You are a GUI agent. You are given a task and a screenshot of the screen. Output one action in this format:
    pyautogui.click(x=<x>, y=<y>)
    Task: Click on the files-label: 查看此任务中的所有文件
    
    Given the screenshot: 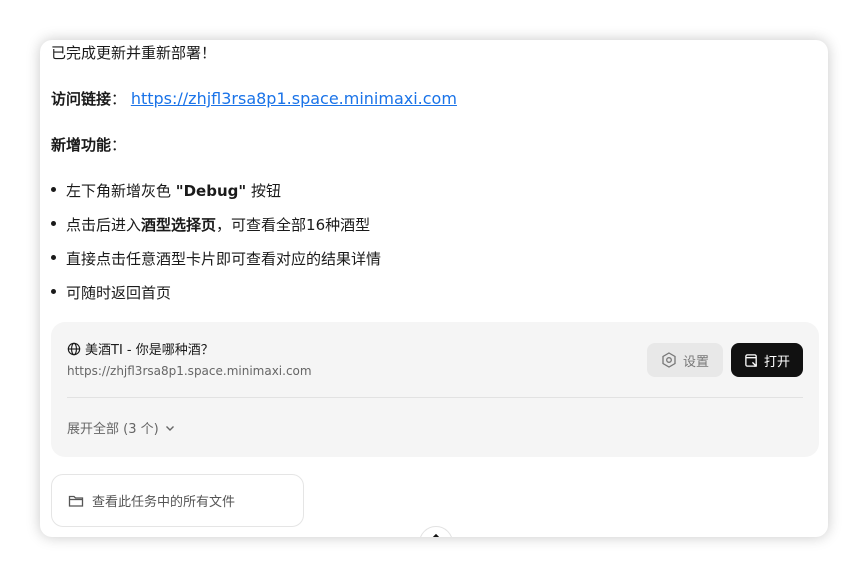 What is the action you would take?
    pyautogui.click(x=164, y=502)
    